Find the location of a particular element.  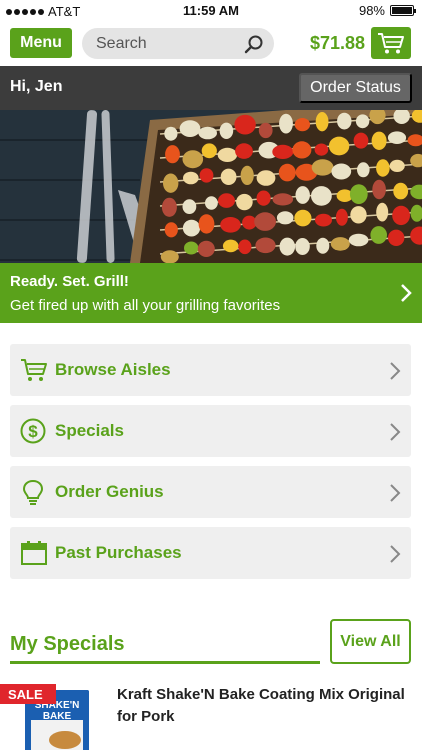

specials-button: $ Specials is located at coordinates (210, 431).